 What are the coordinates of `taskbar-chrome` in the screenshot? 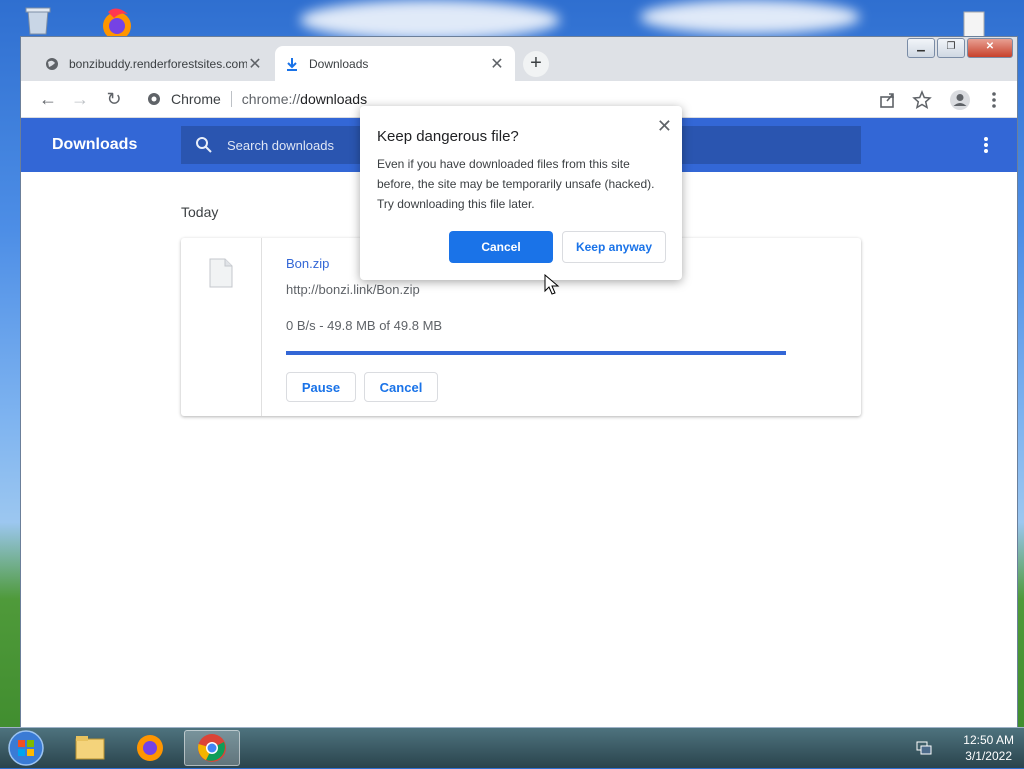 It's located at (212, 748).